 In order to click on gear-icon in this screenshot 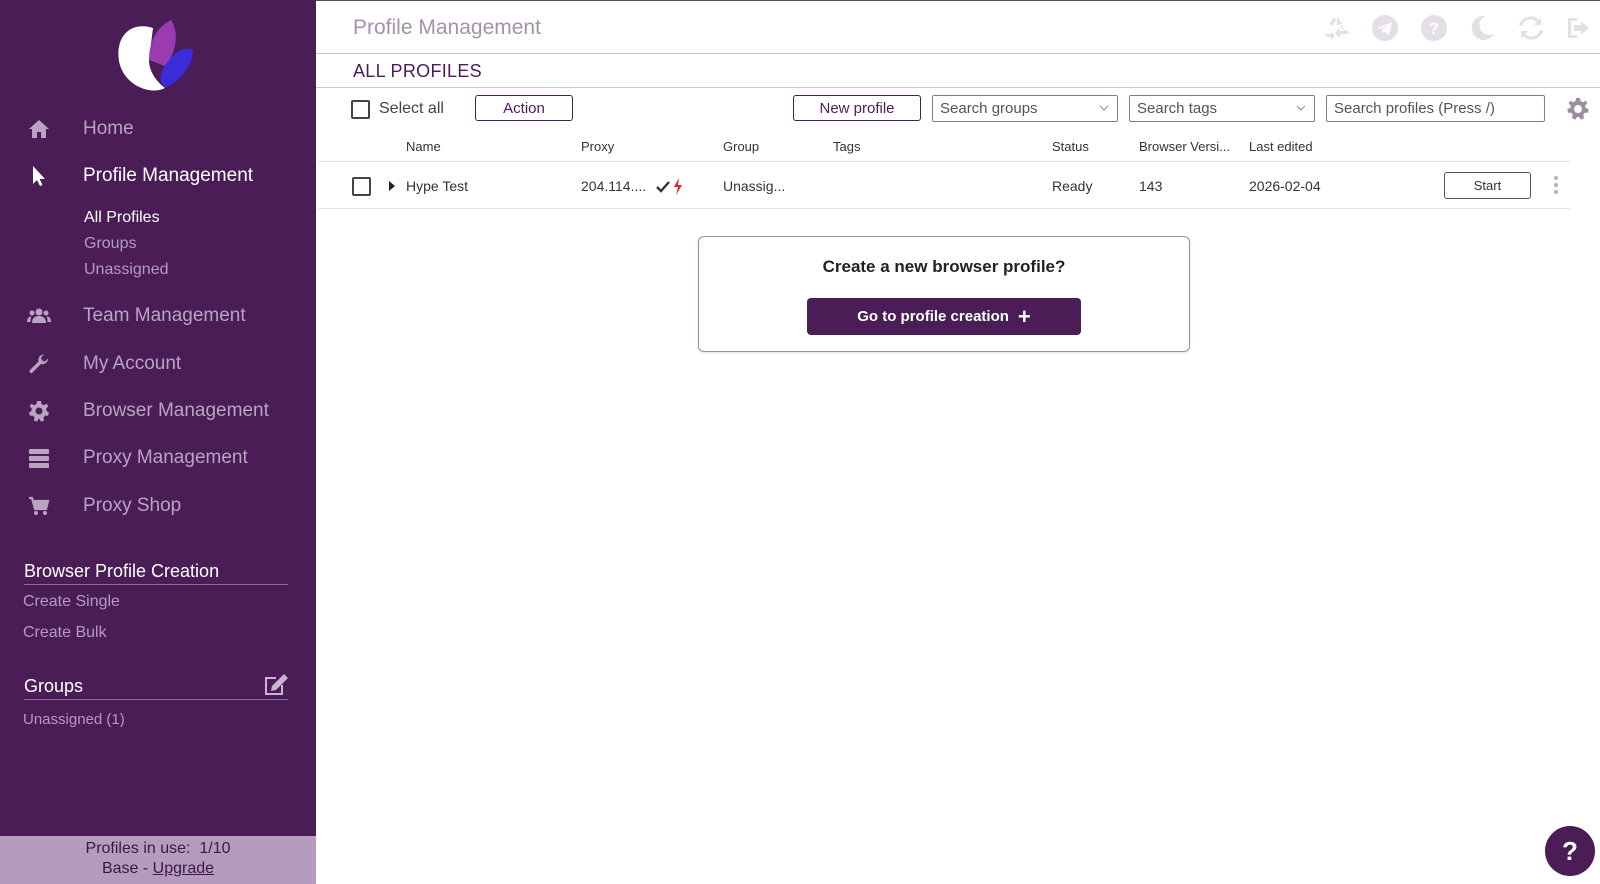, I will do `click(39, 411)`.